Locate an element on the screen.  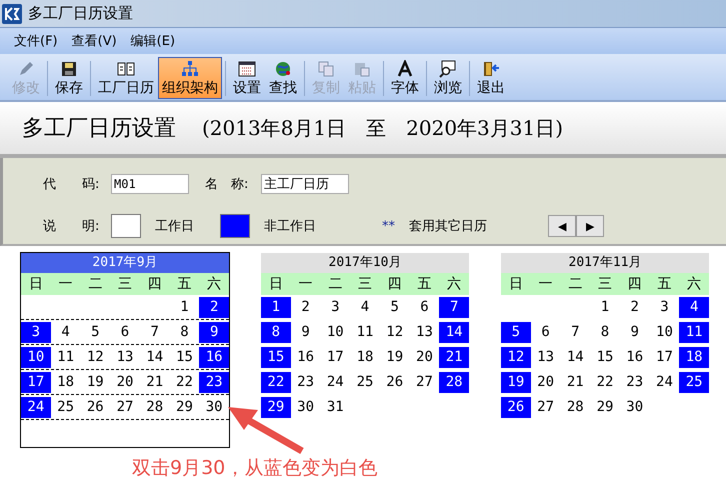
name-field: 主工厂日历 is located at coordinates (305, 184).